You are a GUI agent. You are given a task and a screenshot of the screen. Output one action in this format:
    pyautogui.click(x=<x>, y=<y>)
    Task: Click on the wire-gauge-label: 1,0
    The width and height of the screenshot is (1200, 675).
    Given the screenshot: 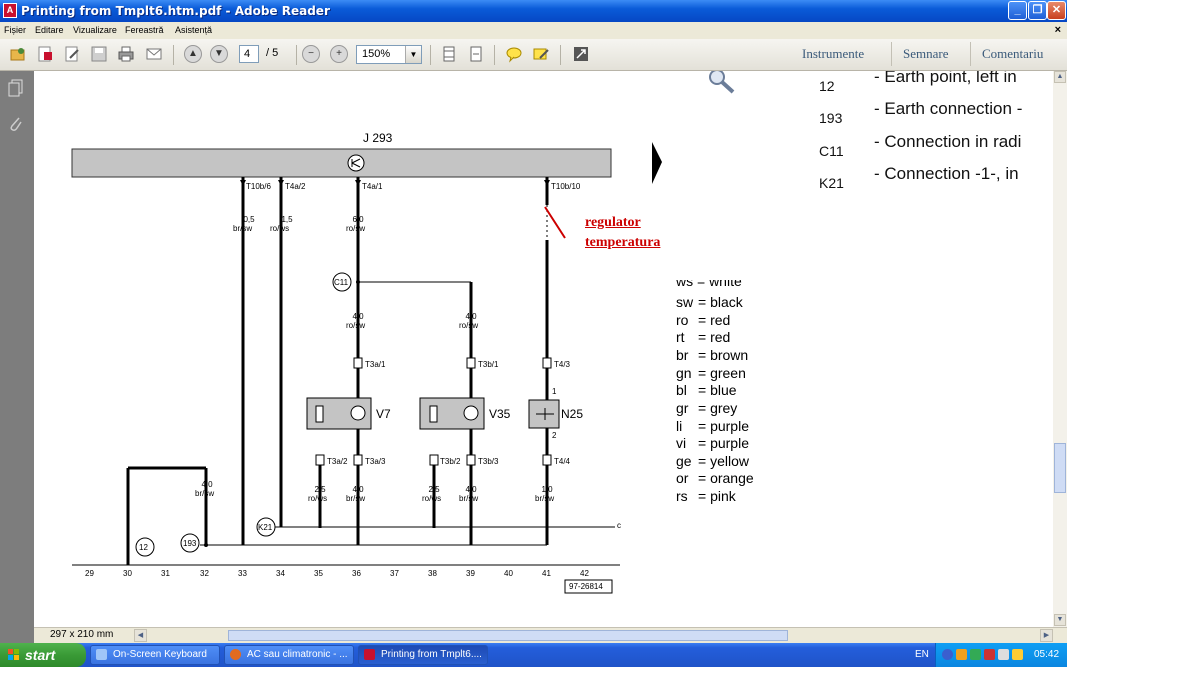 What is the action you would take?
    pyautogui.click(x=547, y=489)
    